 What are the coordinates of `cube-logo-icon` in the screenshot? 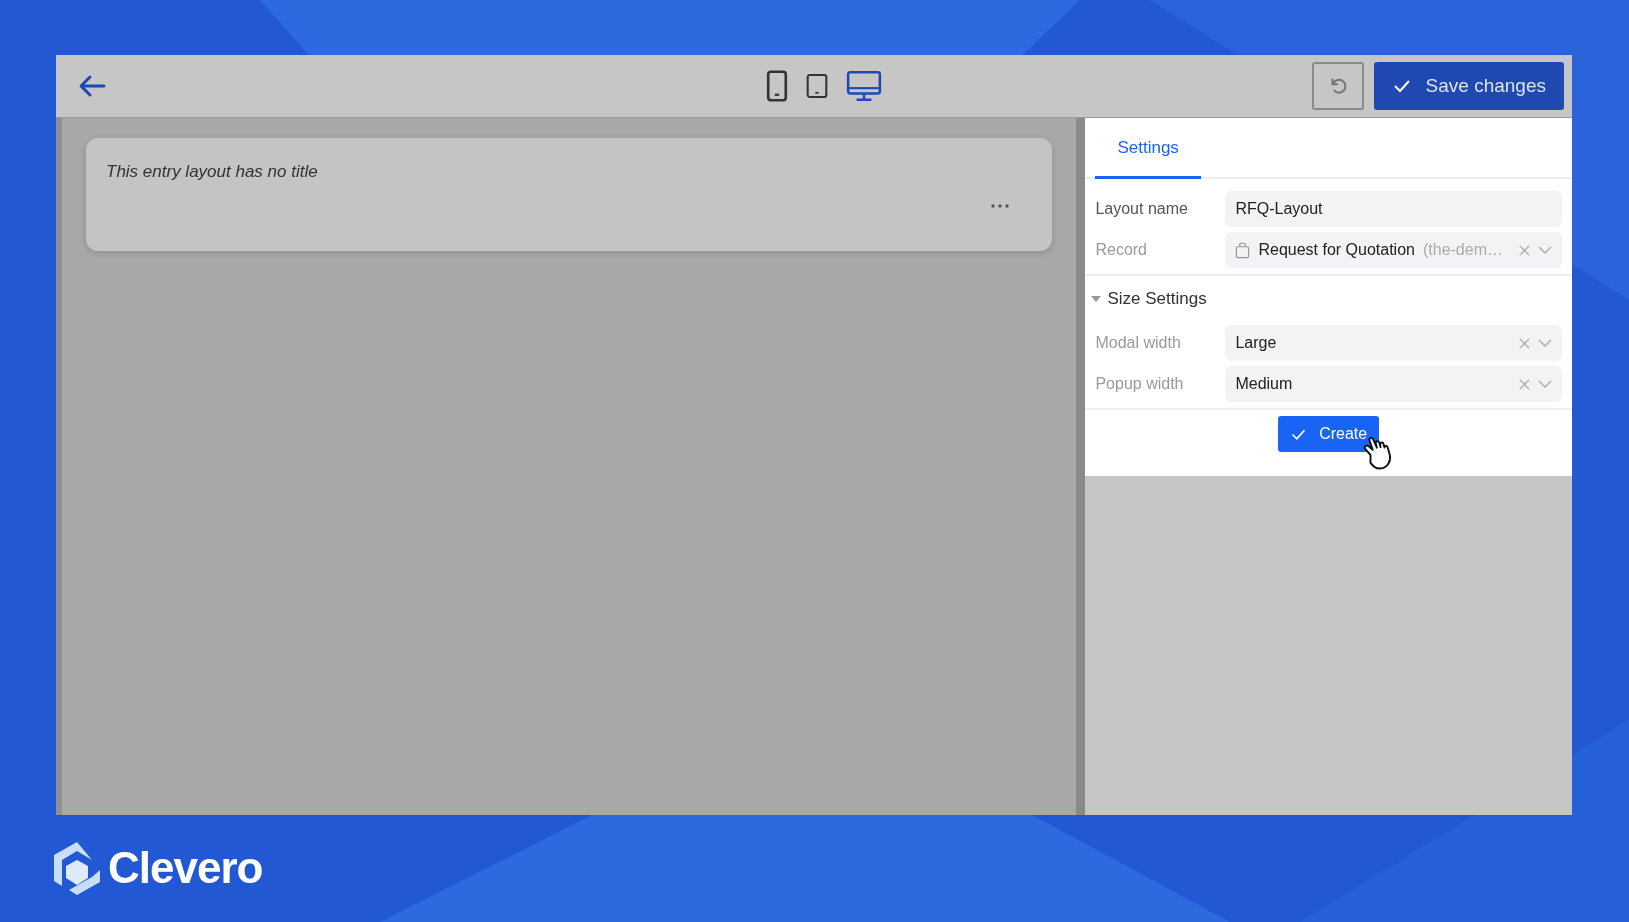 It's located at (77, 868).